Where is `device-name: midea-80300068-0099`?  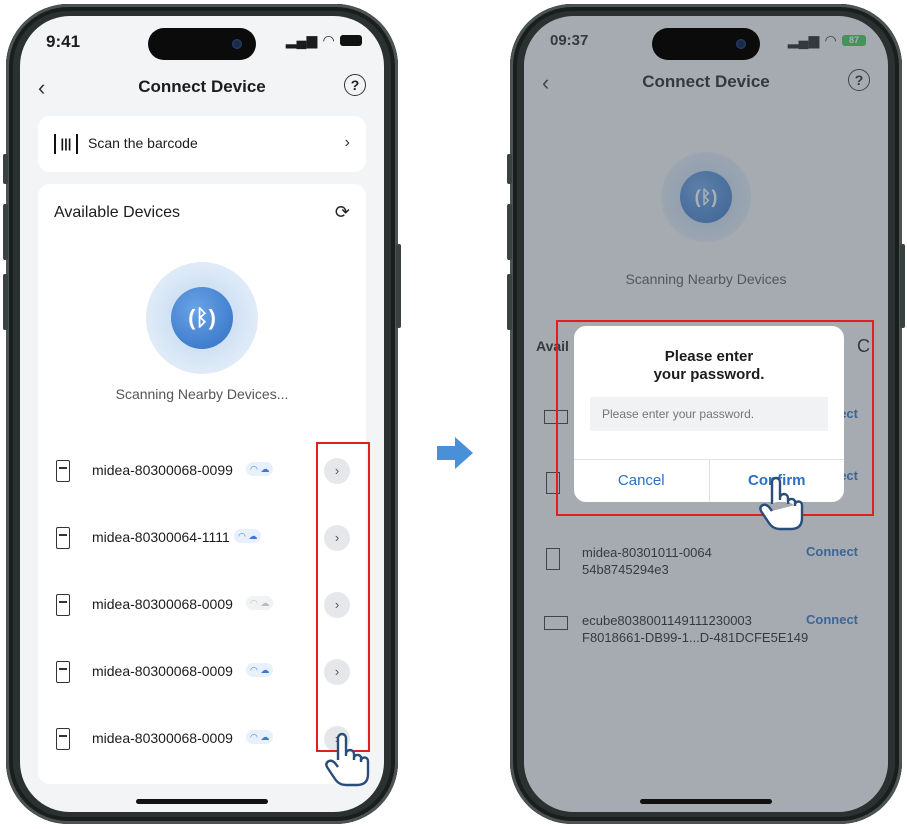 device-name: midea-80300068-0099 is located at coordinates (162, 470).